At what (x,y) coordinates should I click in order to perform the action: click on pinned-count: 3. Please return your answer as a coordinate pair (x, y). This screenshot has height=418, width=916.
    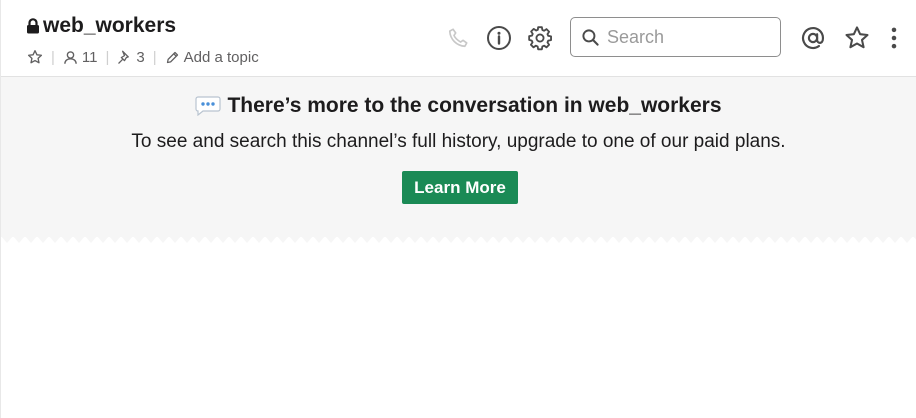
    Looking at the image, I should click on (131, 57).